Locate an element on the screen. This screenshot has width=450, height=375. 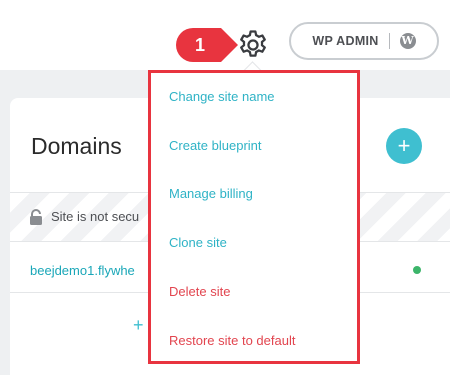
menu-item-restore-site: Restore site to default is located at coordinates (232, 340).